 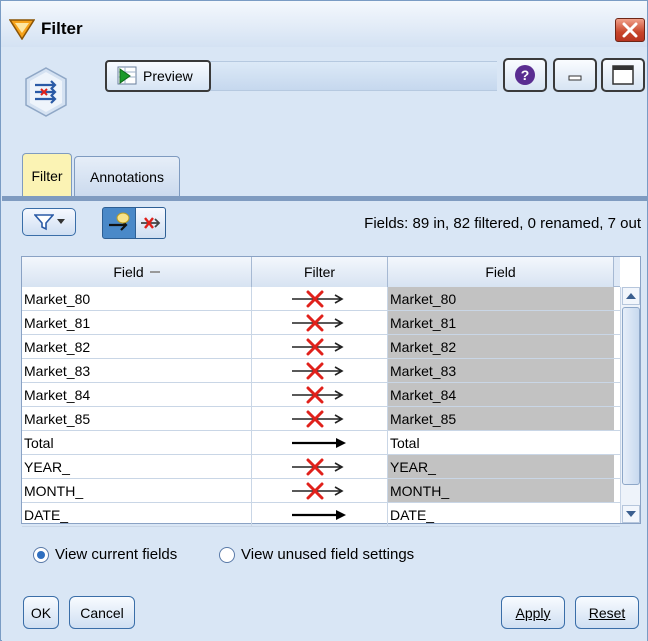 I want to click on maximize-button, so click(x=623, y=75).